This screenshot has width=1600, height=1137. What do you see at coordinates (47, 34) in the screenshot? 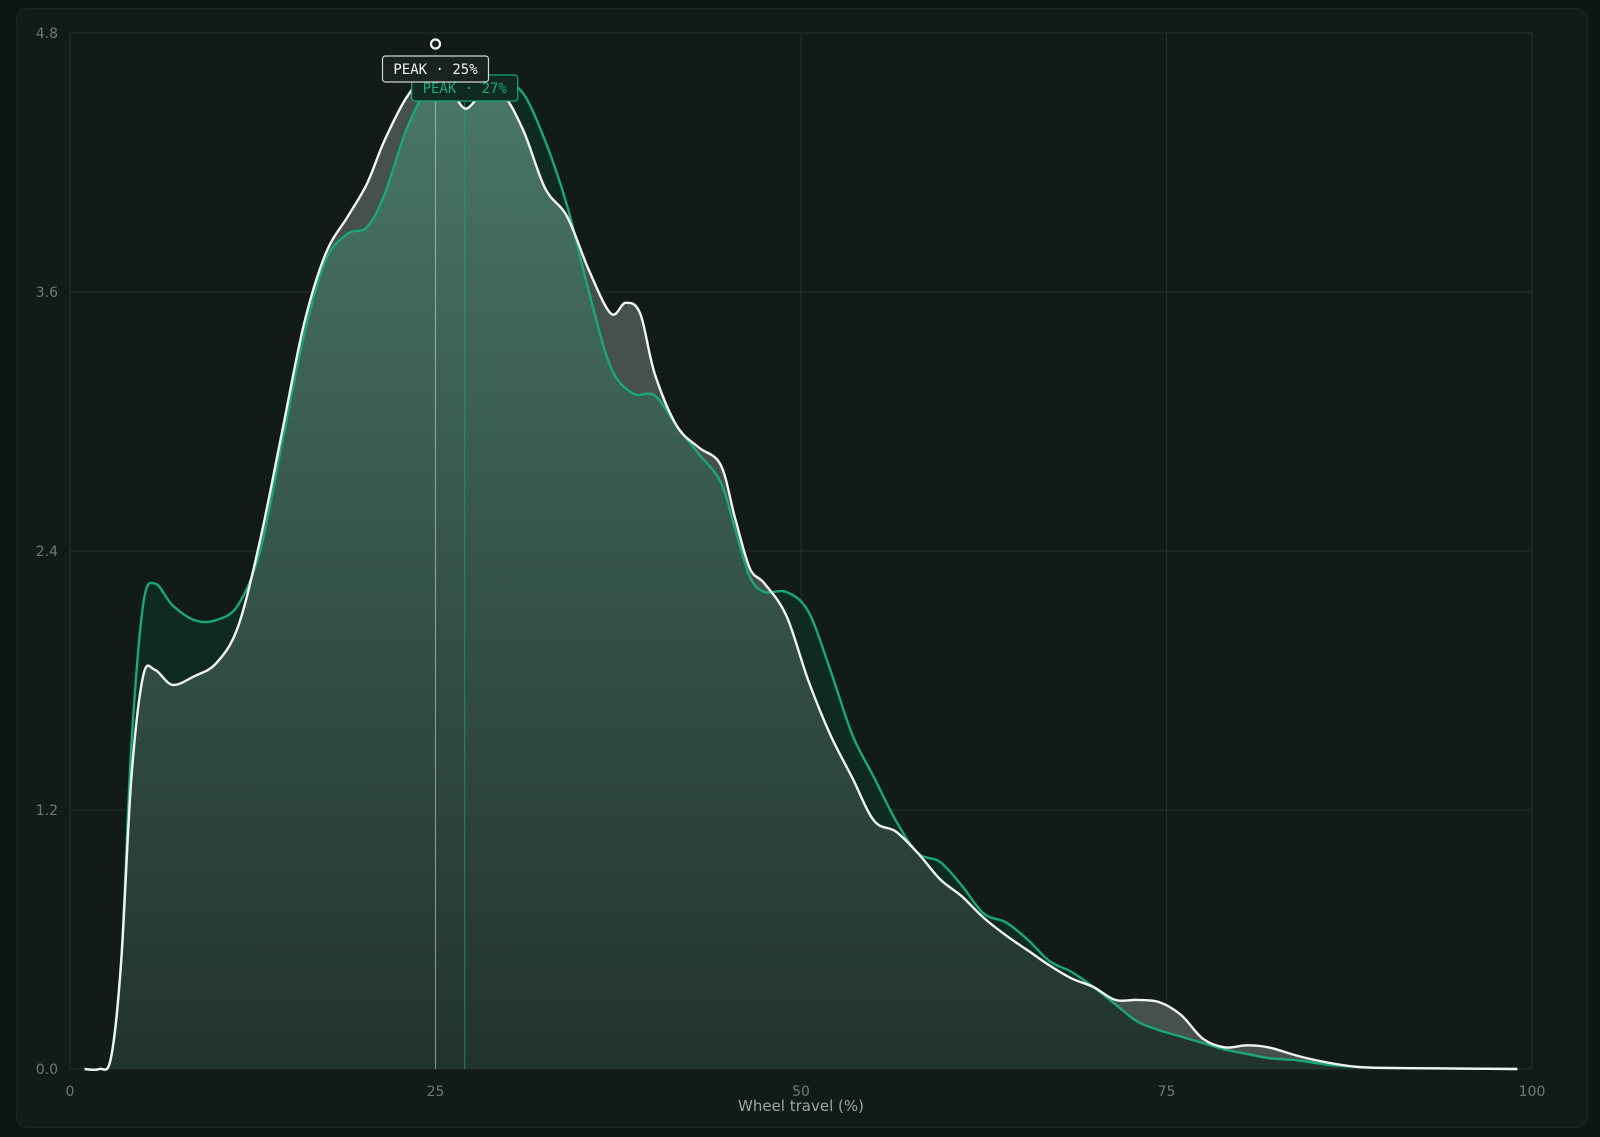
I see `y-tick-label: 4.8` at bounding box center [47, 34].